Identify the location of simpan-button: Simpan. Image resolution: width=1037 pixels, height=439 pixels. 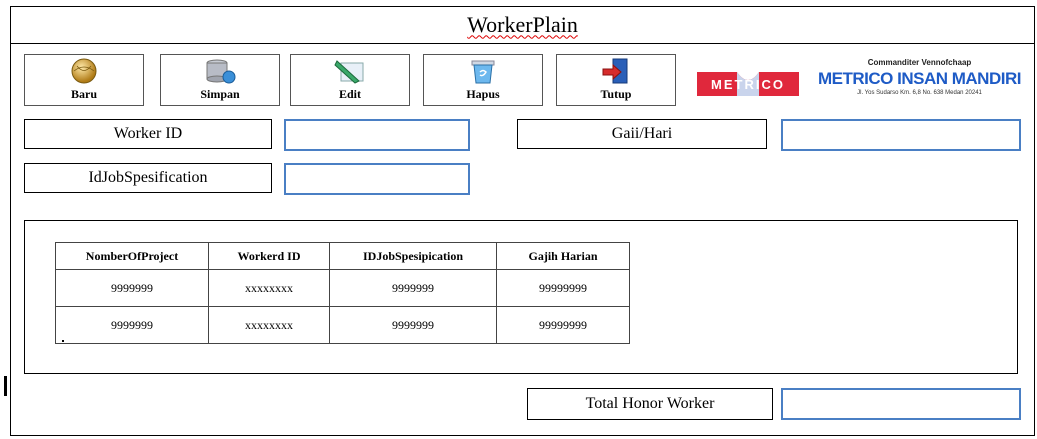
(220, 80).